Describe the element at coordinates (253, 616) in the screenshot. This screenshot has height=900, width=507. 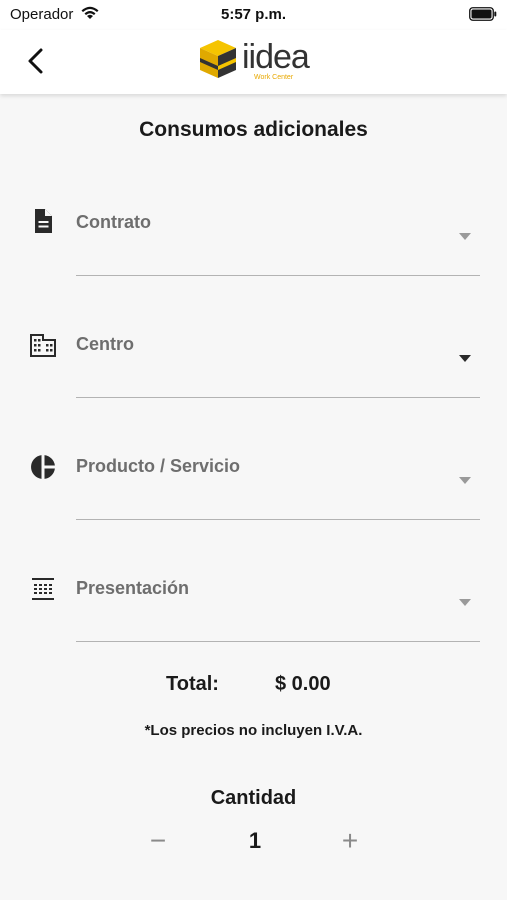
I see `presentacion-select: Presentación` at that location.